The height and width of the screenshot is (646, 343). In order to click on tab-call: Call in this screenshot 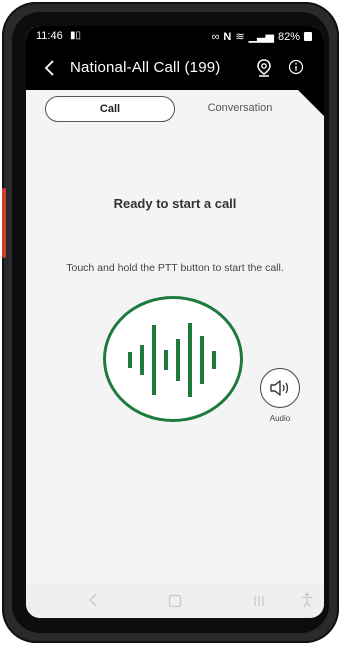, I will do `click(110, 109)`.